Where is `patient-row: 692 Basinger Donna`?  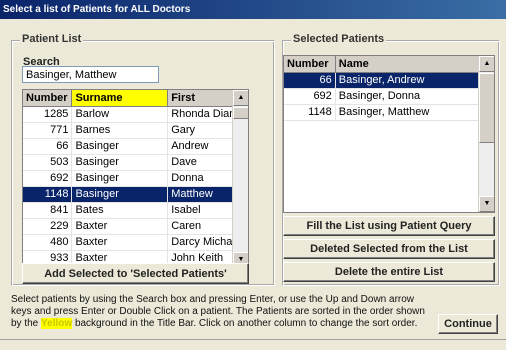
patient-row: 692 Basinger Donna is located at coordinates (135, 178).